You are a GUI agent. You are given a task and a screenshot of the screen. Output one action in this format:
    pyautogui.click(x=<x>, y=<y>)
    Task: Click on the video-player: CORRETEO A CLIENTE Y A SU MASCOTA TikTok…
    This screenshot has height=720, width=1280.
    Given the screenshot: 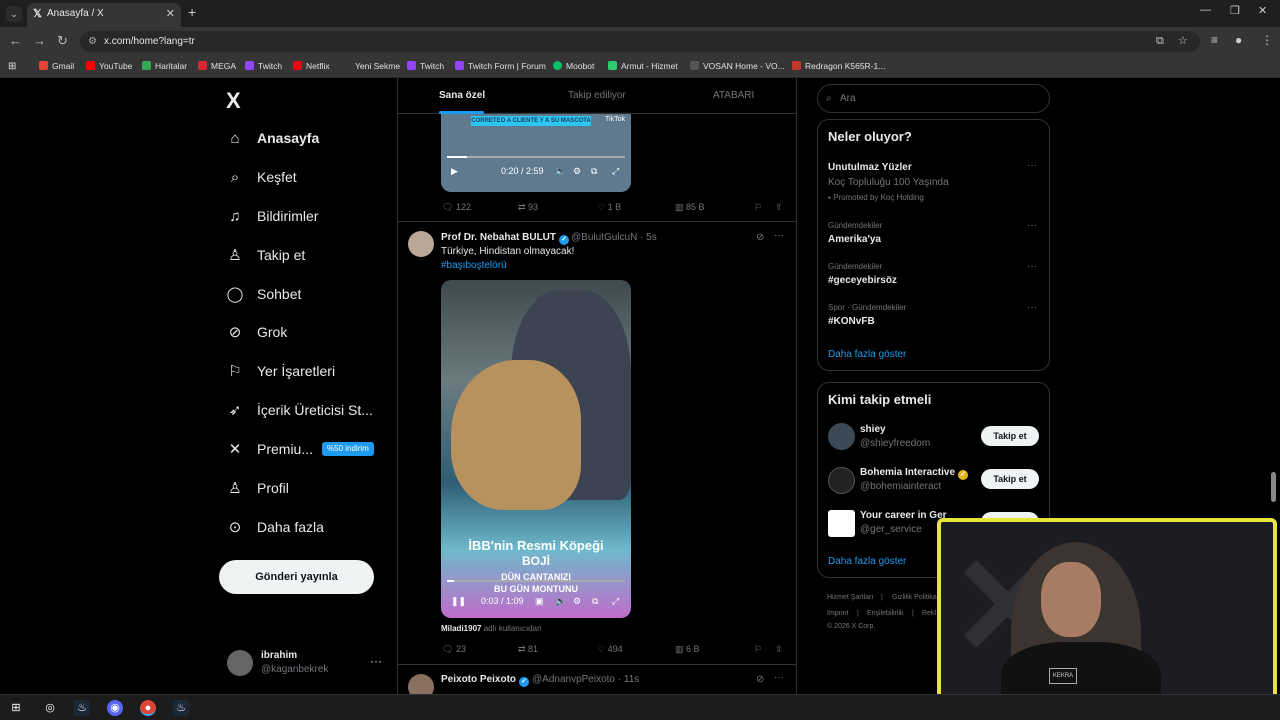 What is the action you would take?
    pyautogui.click(x=536, y=152)
    